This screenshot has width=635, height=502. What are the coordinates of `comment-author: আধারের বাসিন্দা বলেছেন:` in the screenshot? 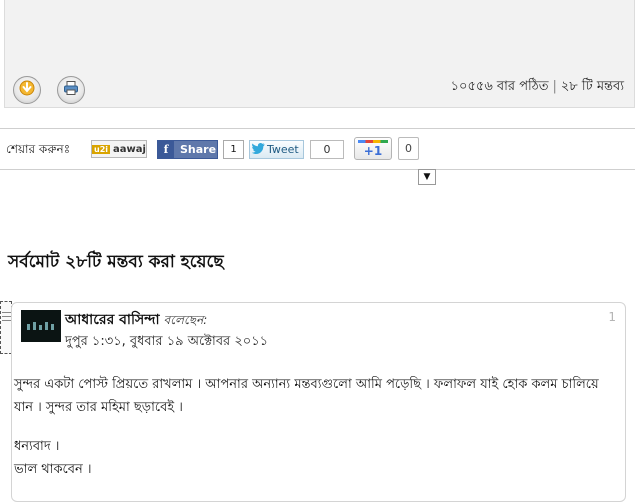 It's located at (136, 320).